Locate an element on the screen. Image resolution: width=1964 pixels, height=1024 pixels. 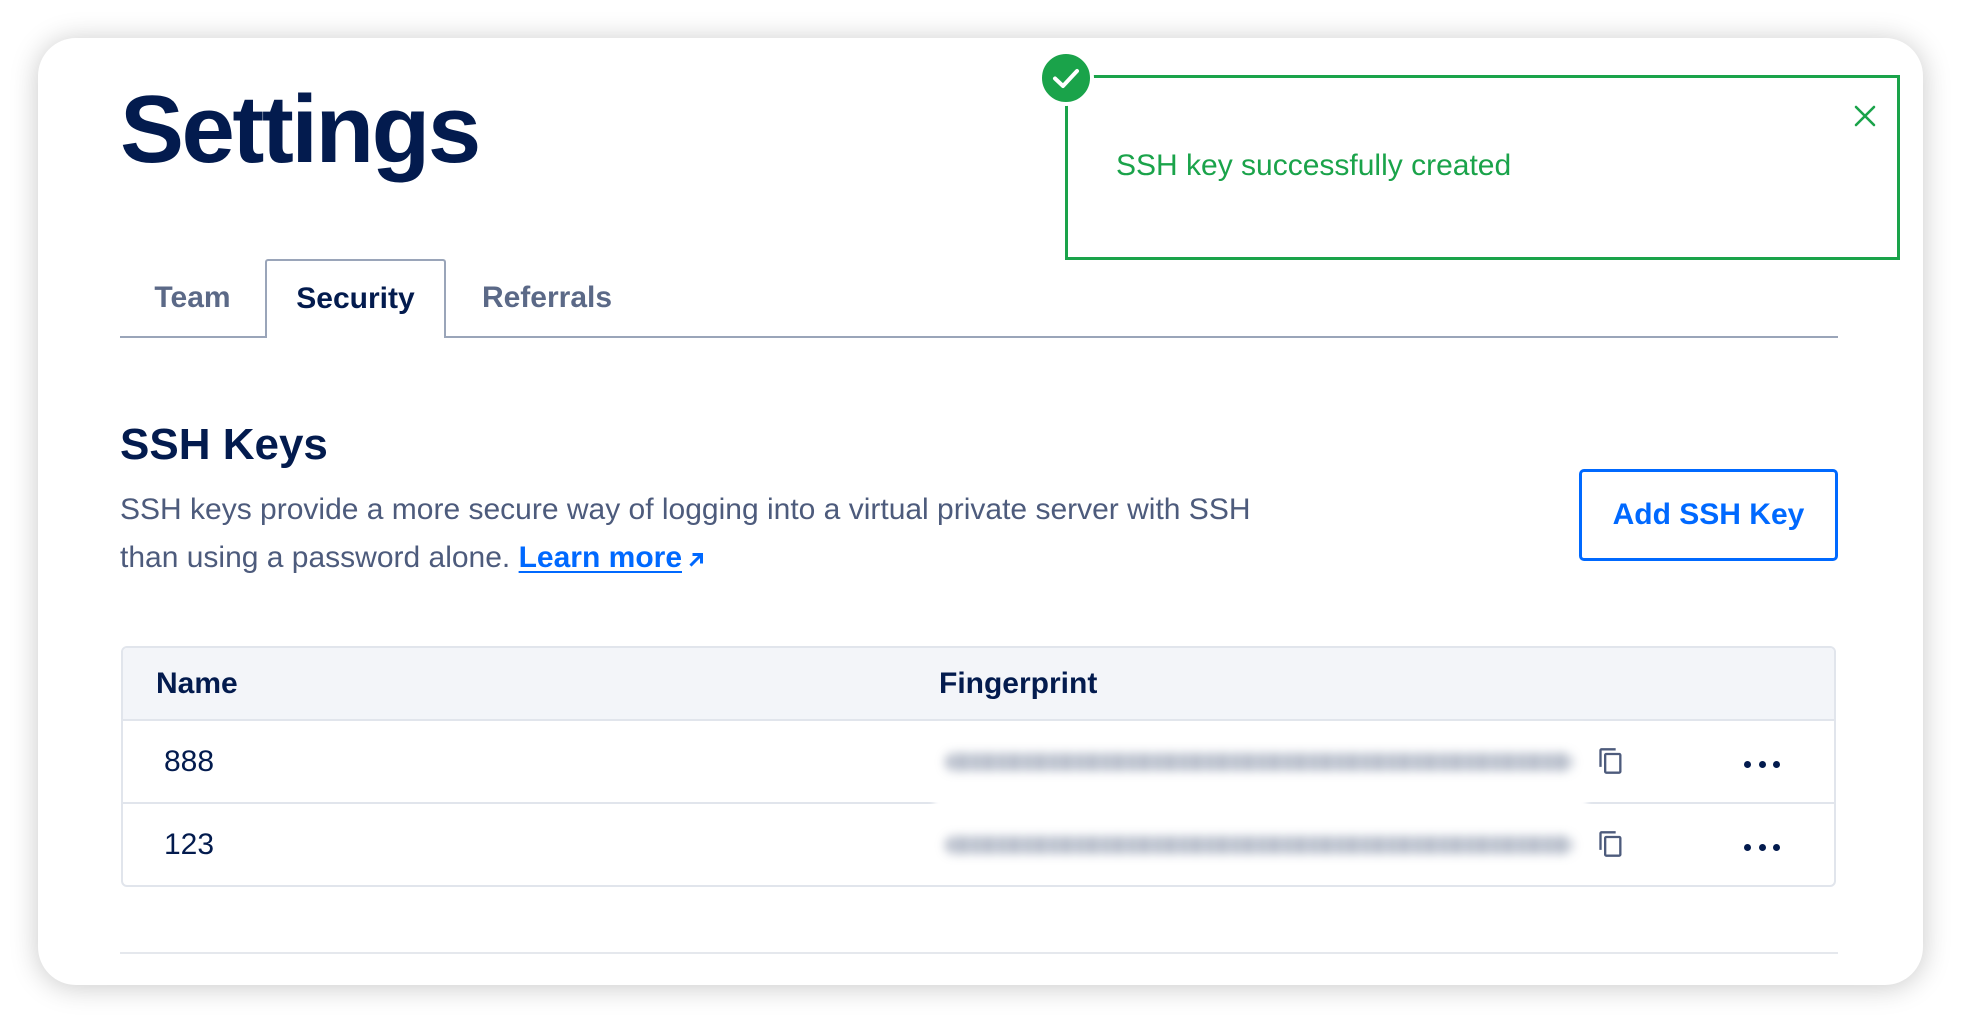
key-name: 123 is located at coordinates (189, 844).